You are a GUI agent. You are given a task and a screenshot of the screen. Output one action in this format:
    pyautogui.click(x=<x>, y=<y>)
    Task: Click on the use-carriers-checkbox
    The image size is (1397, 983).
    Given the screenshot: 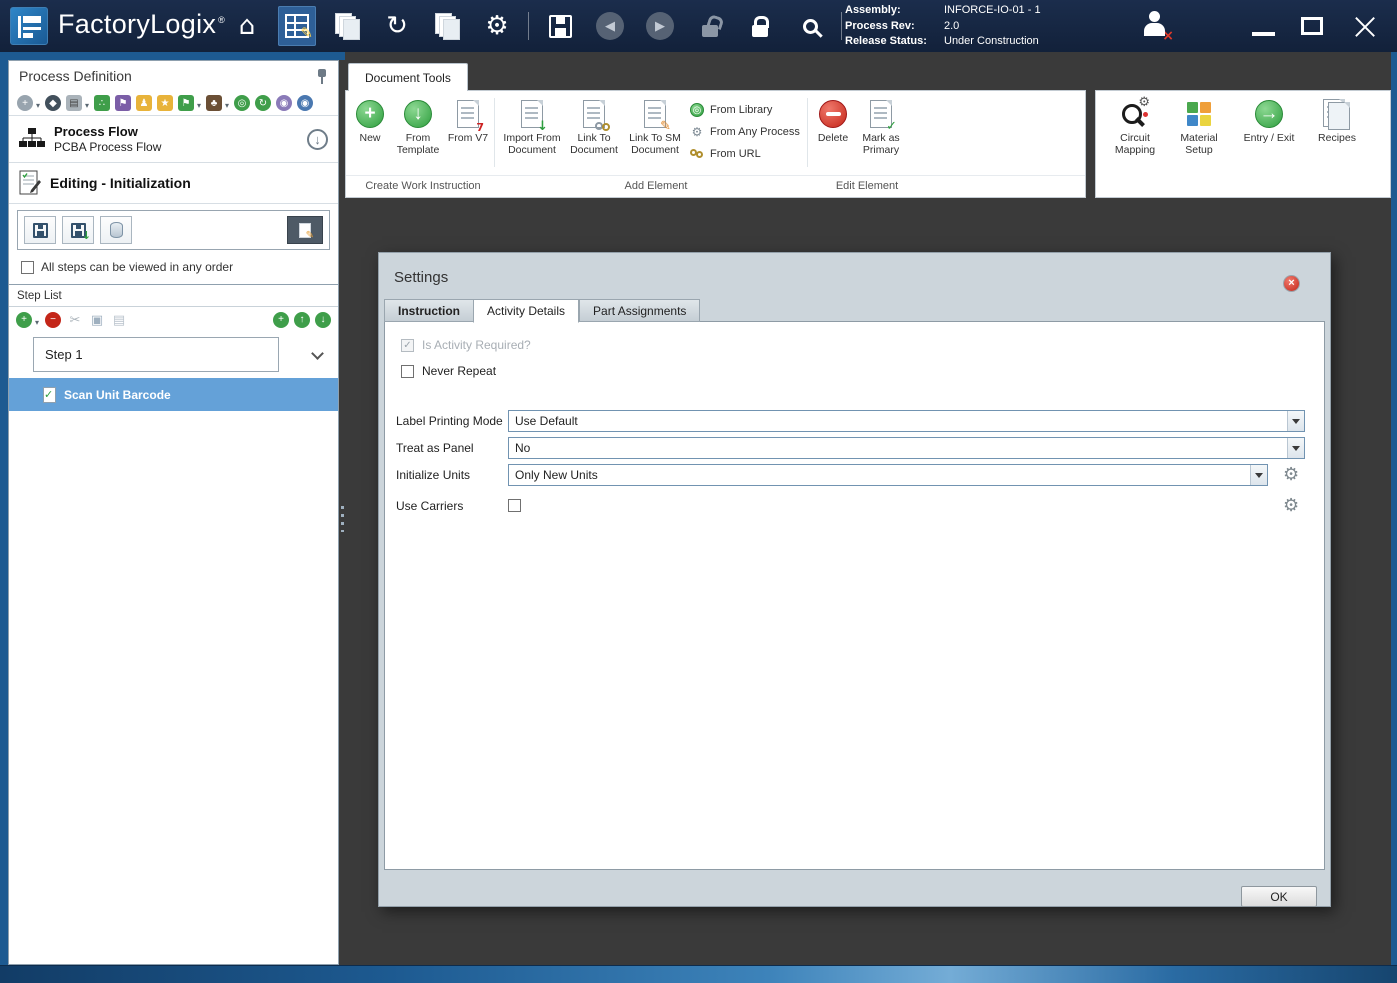 What is the action you would take?
    pyautogui.click(x=514, y=505)
    